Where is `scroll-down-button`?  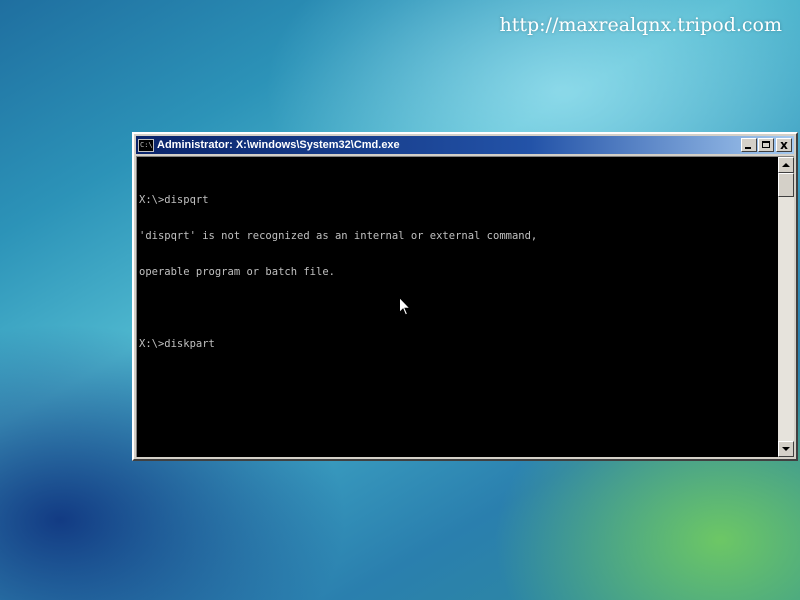 scroll-down-button is located at coordinates (786, 449).